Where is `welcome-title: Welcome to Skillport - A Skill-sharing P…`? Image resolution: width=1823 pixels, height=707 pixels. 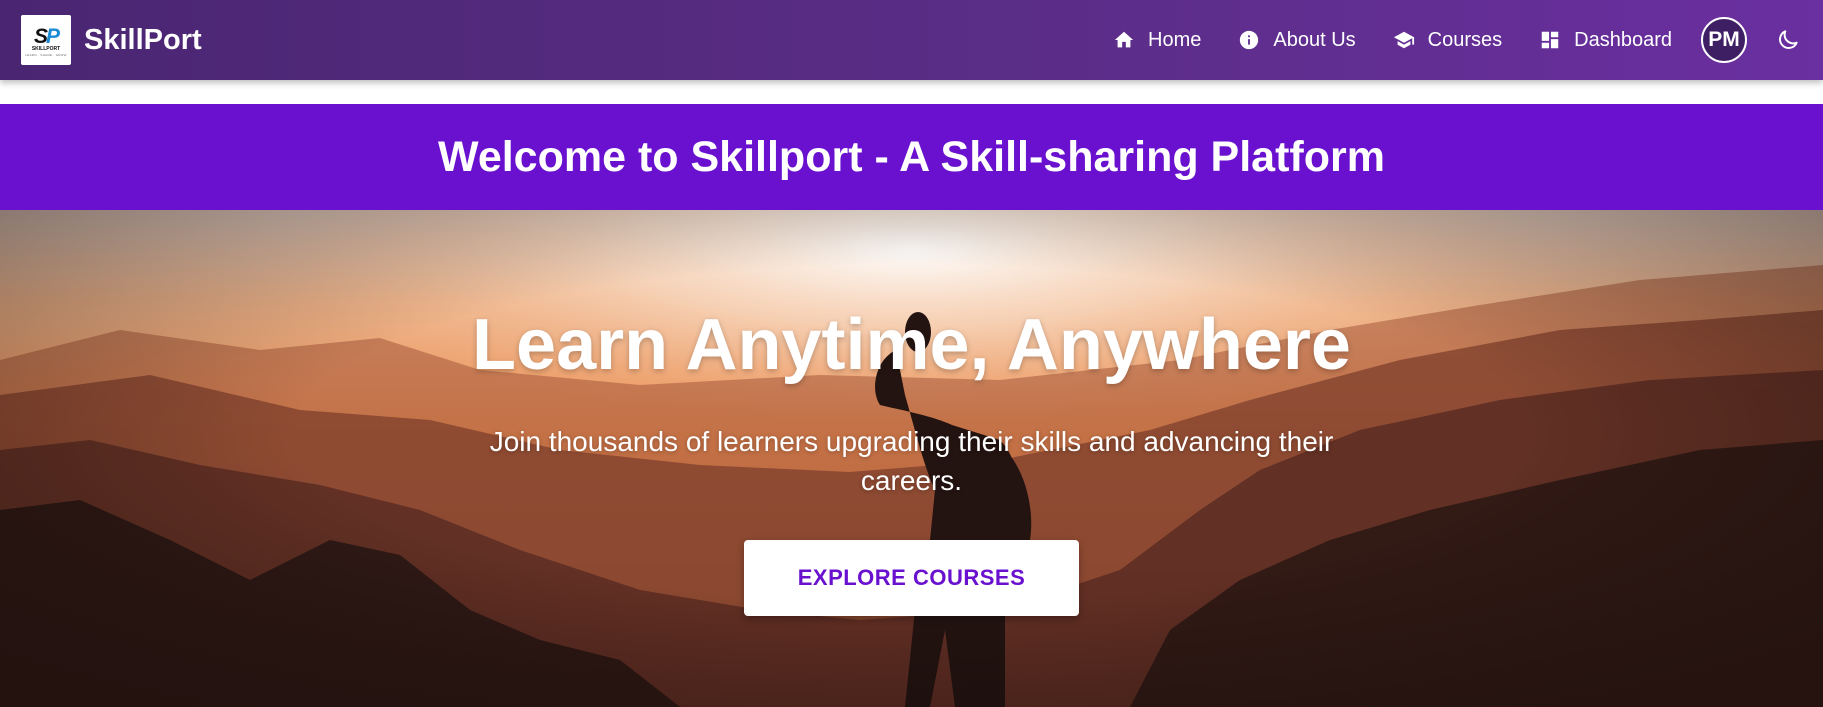
welcome-title: Welcome to Skillport - A Skill-sharing P… is located at coordinates (911, 156).